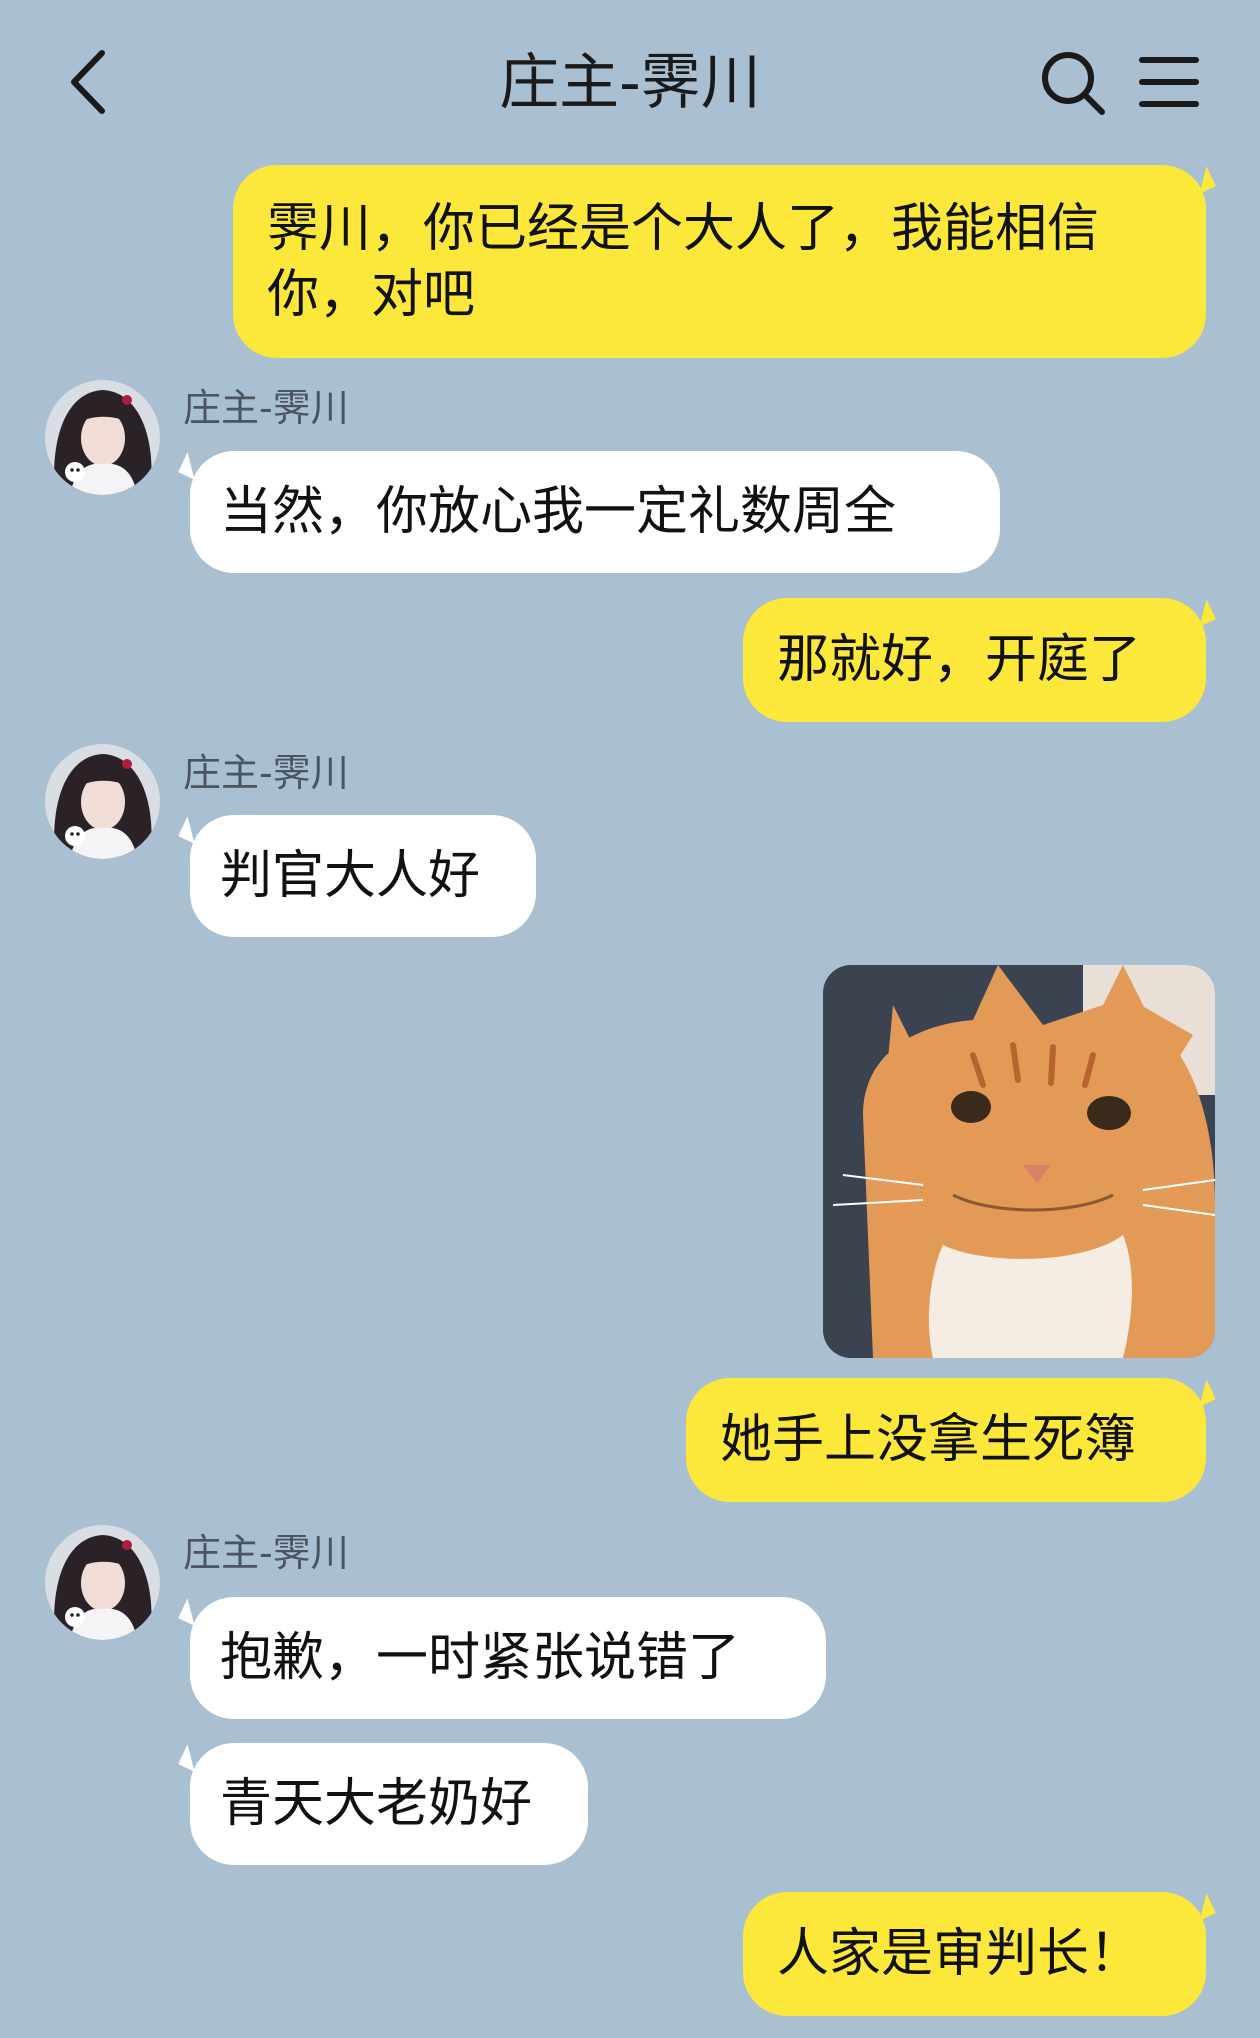 This screenshot has width=1260, height=2038. What do you see at coordinates (959, 1954) in the screenshot?
I see `message-text: 人家是审判长！` at bounding box center [959, 1954].